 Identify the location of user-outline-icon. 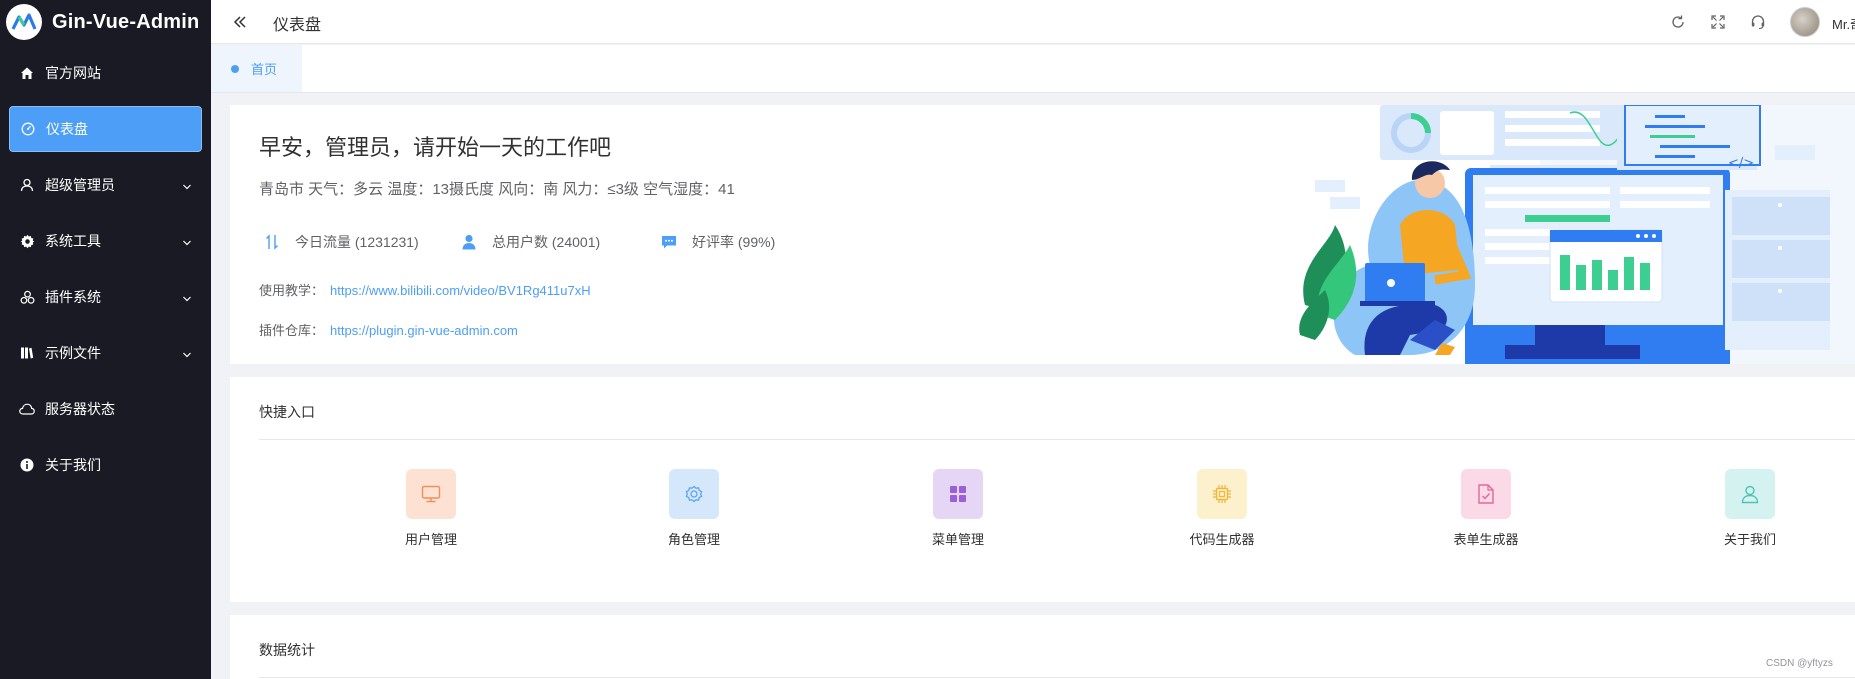
(1750, 494).